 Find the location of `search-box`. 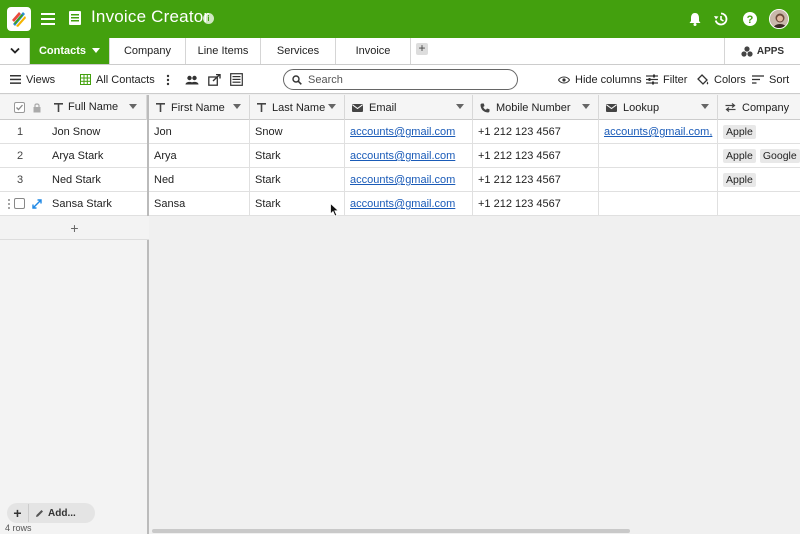

search-box is located at coordinates (400, 79).